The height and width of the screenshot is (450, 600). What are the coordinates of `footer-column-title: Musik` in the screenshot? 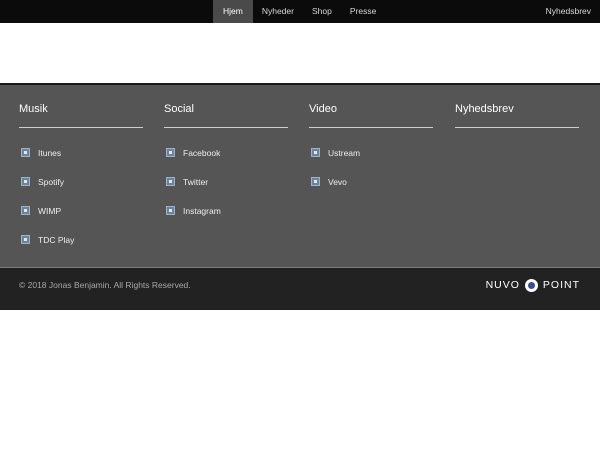 It's located at (33, 109).